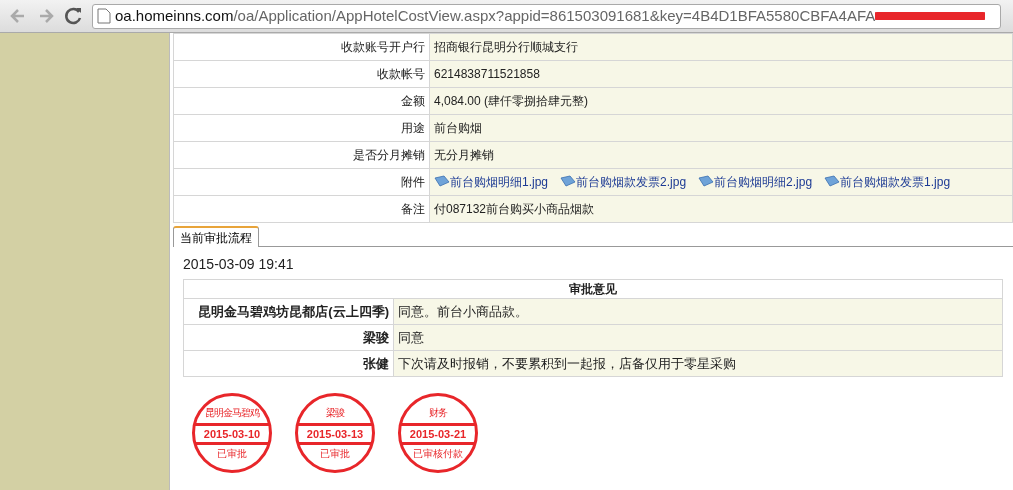 This screenshot has width=1013, height=490. What do you see at coordinates (301, 155) in the screenshot?
I see `field-label: 是否分月摊销` at bounding box center [301, 155].